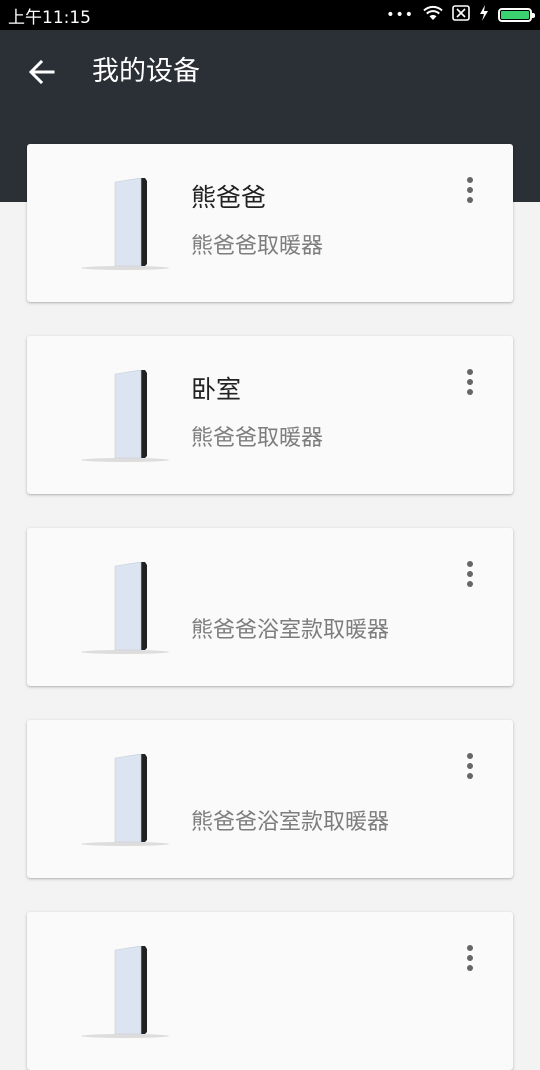 Image resolution: width=540 pixels, height=1070 pixels. Describe the element at coordinates (270, 415) in the screenshot. I see `device-card: 卧室 熊爸爸取暖器` at that location.